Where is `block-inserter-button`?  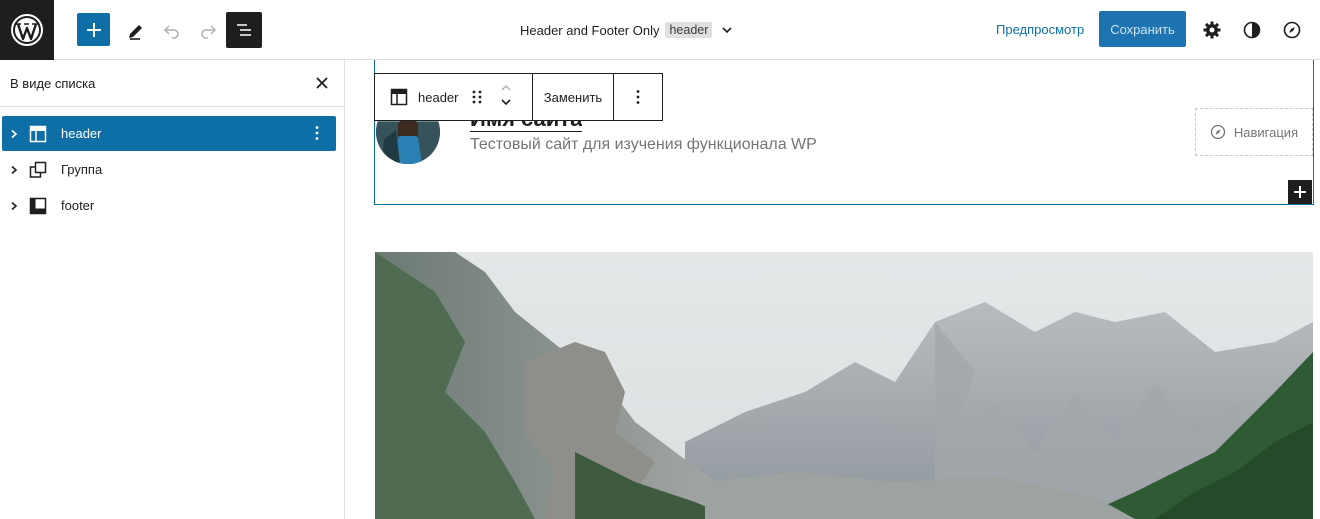
block-inserter-button is located at coordinates (1300, 192).